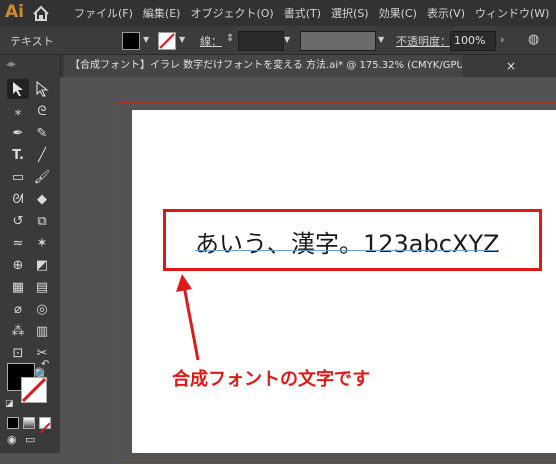 The height and width of the screenshot is (464, 556). I want to click on stroke-swatch, so click(167, 41).